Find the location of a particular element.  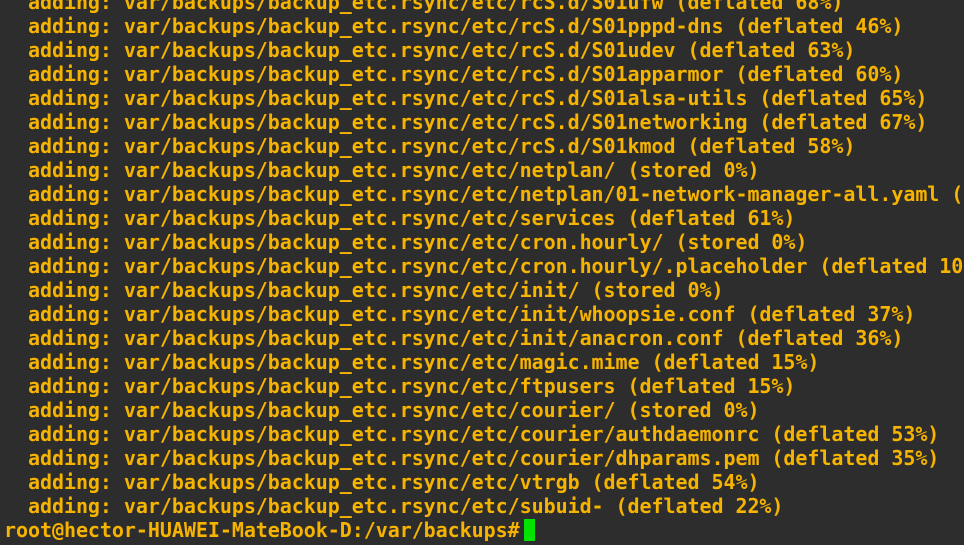

text-cursor is located at coordinates (529, 530).